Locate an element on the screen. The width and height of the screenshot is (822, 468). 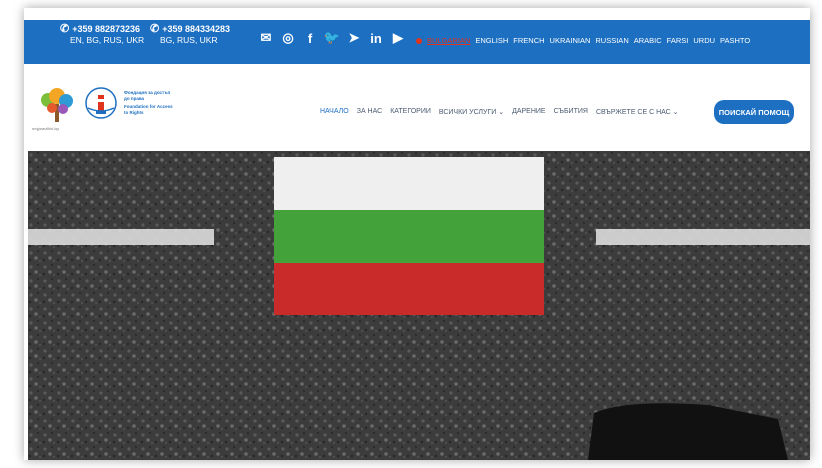
telegram-icon: ➤ is located at coordinates (354, 38).